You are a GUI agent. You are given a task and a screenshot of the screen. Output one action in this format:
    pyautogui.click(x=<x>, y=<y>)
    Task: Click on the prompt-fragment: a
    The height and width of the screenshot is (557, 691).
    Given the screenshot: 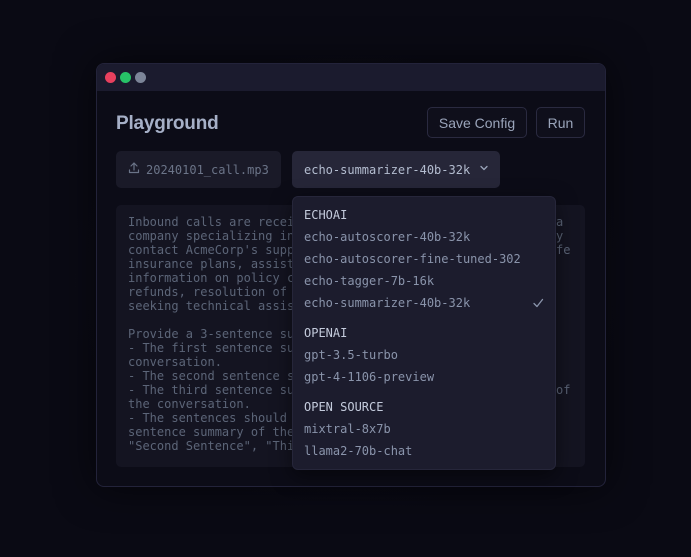 What is the action you would take?
    pyautogui.click(x=560, y=222)
    